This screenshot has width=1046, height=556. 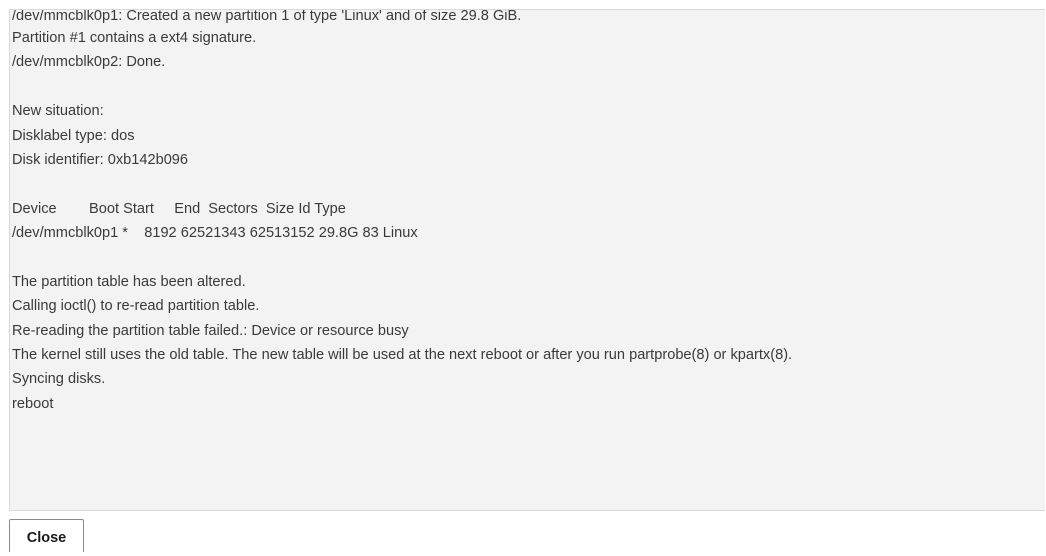 What do you see at coordinates (46, 535) in the screenshot?
I see `close-button: Close` at bounding box center [46, 535].